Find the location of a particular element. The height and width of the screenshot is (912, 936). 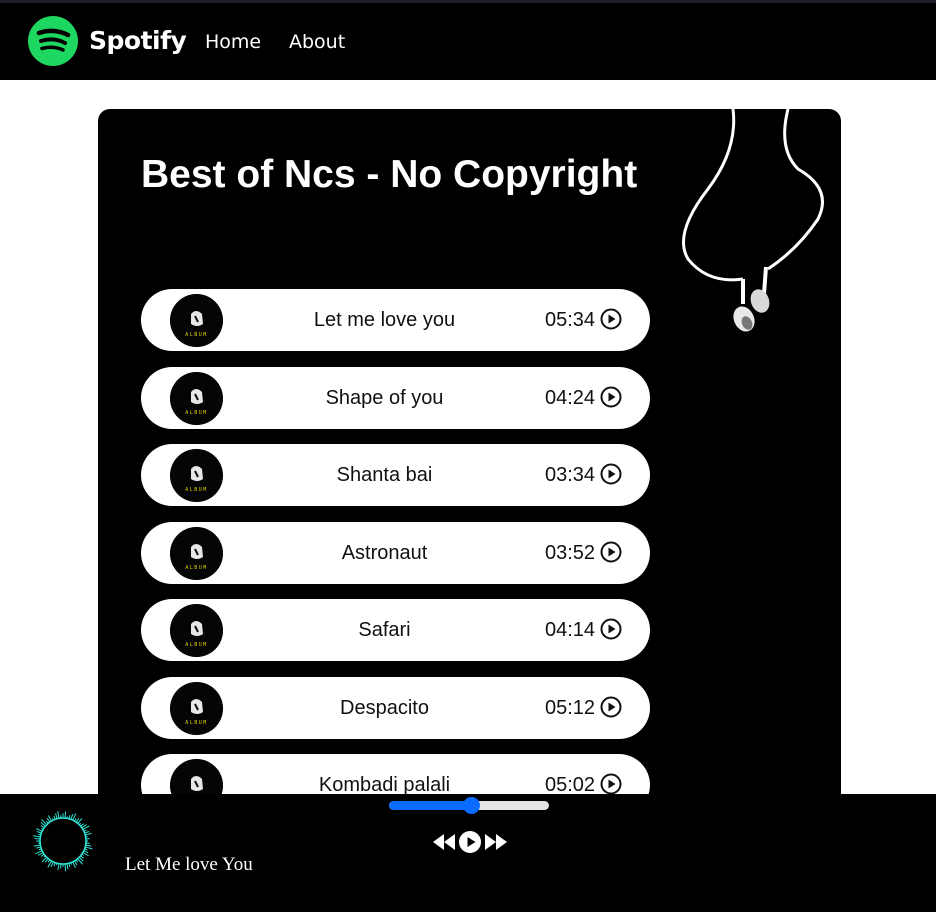

playlist-title: Best of Ncs - No Copyright is located at coordinates (389, 174).